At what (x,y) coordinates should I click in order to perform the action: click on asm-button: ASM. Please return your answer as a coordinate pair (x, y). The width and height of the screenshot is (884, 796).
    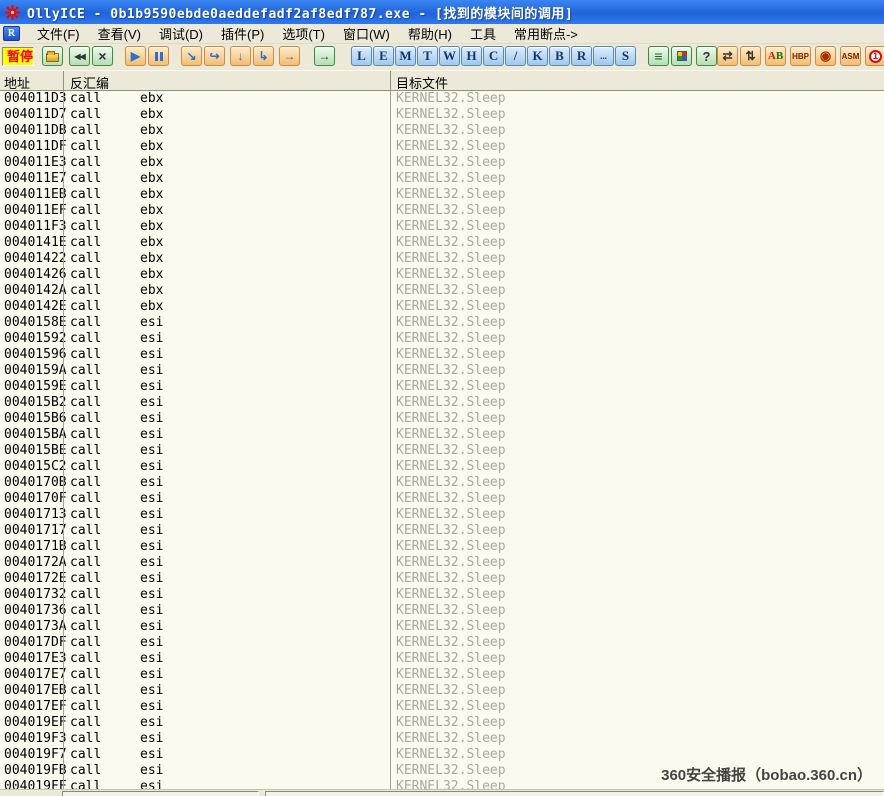
    Looking at the image, I should click on (851, 56).